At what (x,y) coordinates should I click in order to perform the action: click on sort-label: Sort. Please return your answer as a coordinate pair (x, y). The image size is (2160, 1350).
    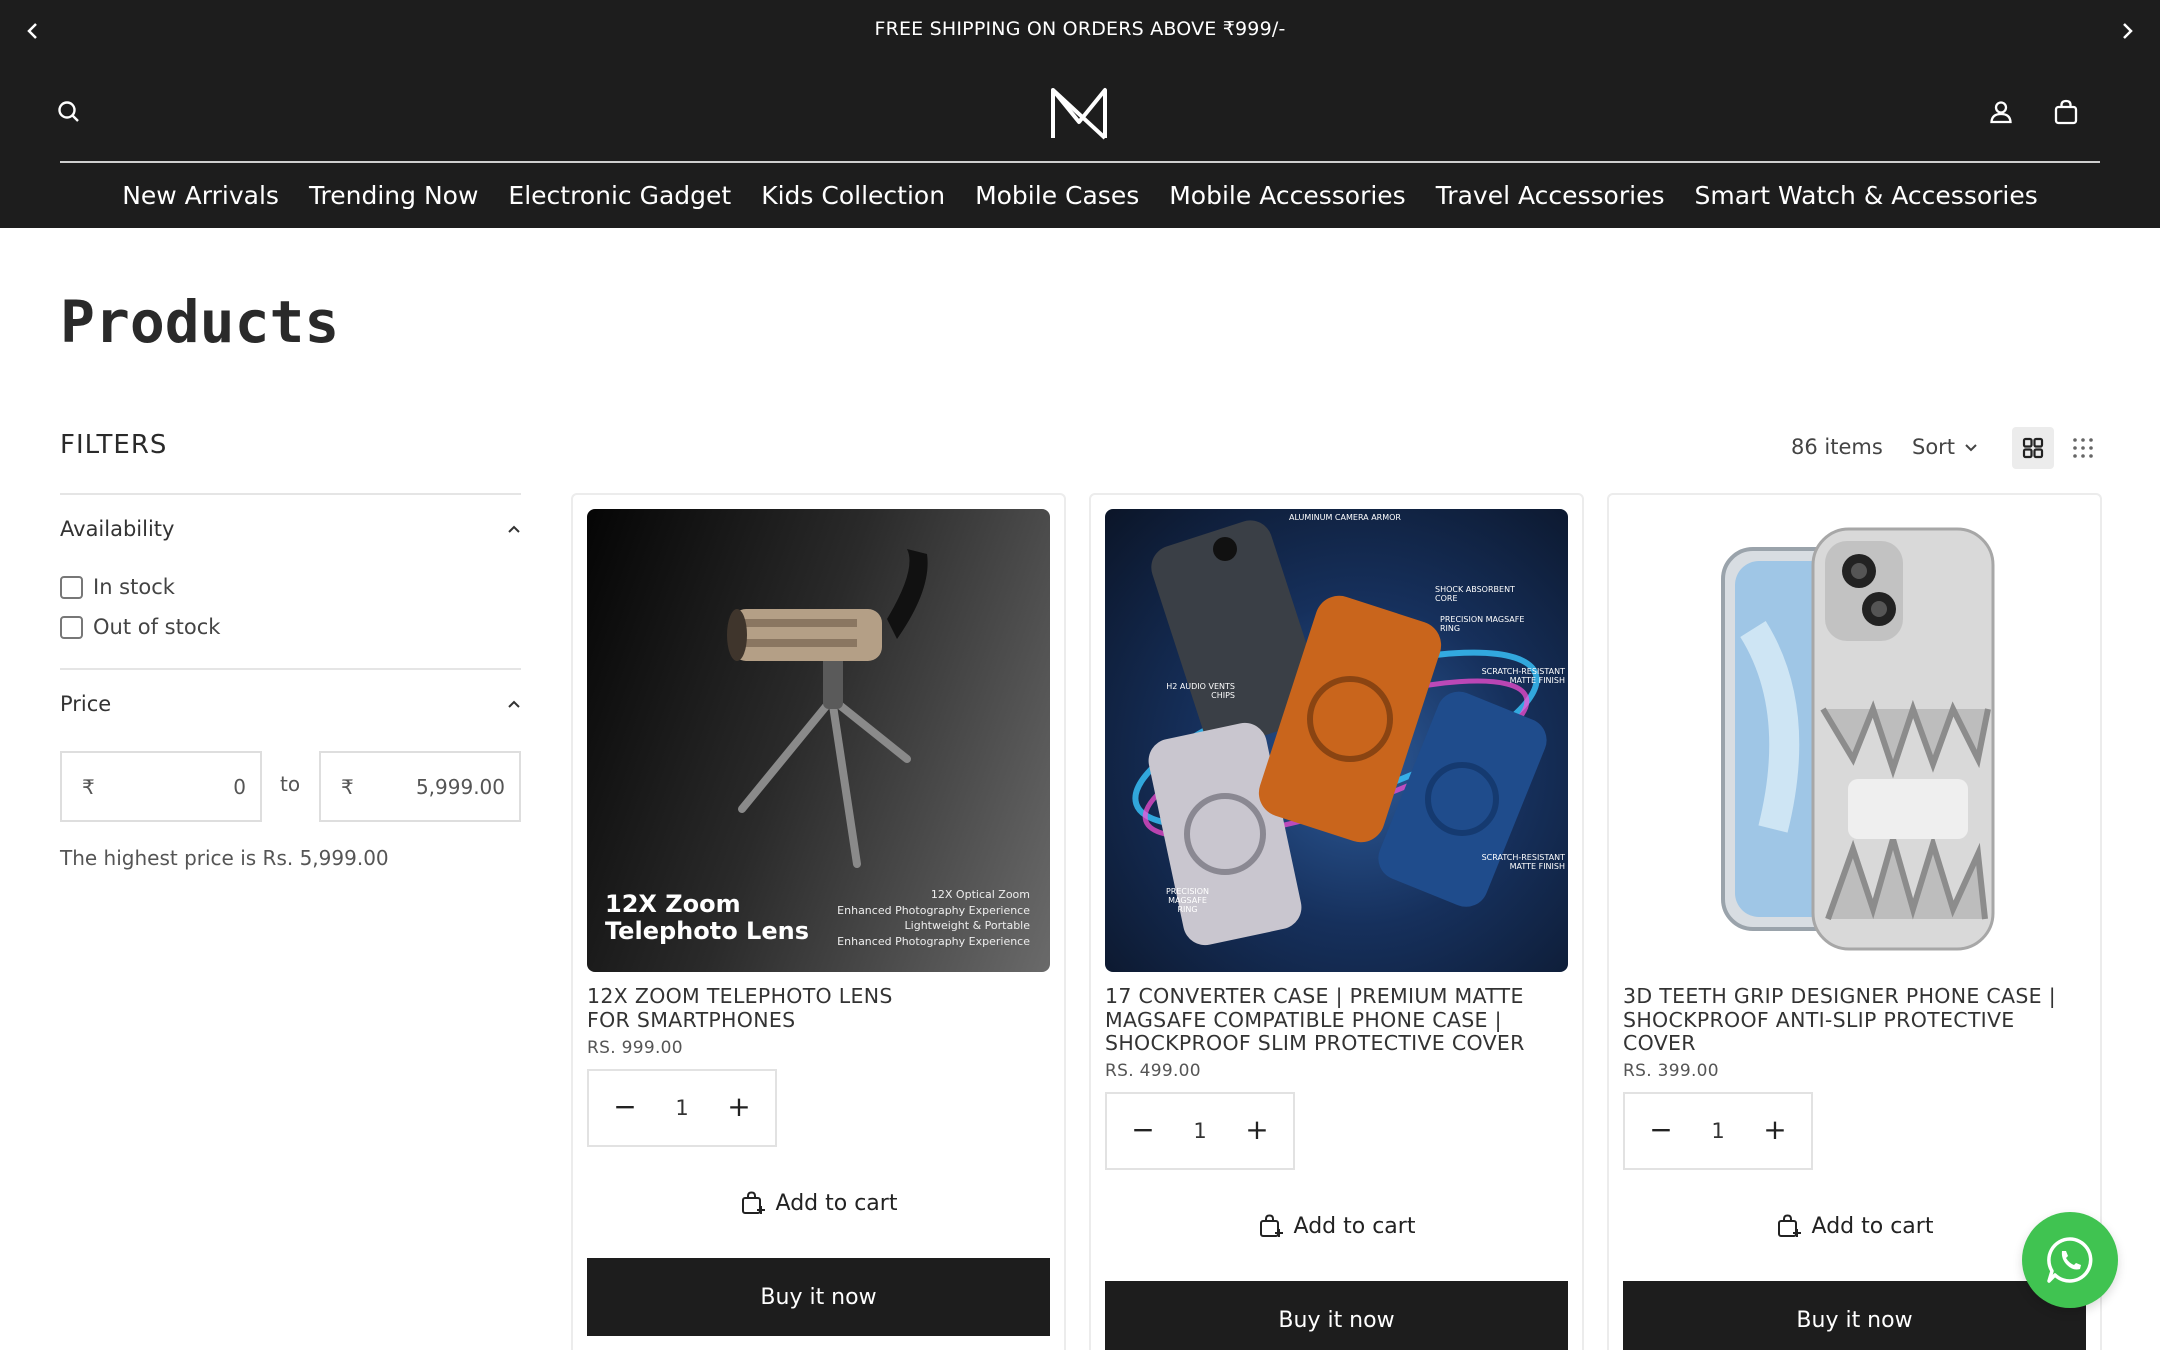
    Looking at the image, I should click on (1934, 447).